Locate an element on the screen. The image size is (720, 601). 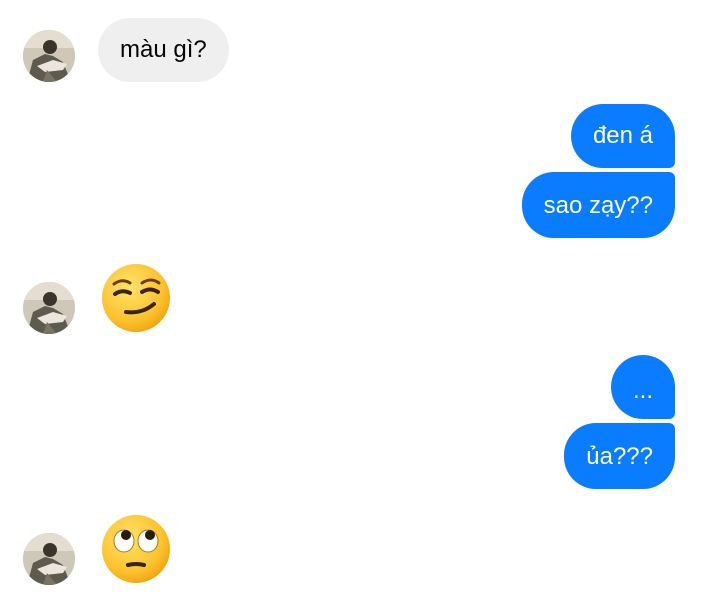
face-with-rolling-eyes-emoji-icon is located at coordinates (136, 549).